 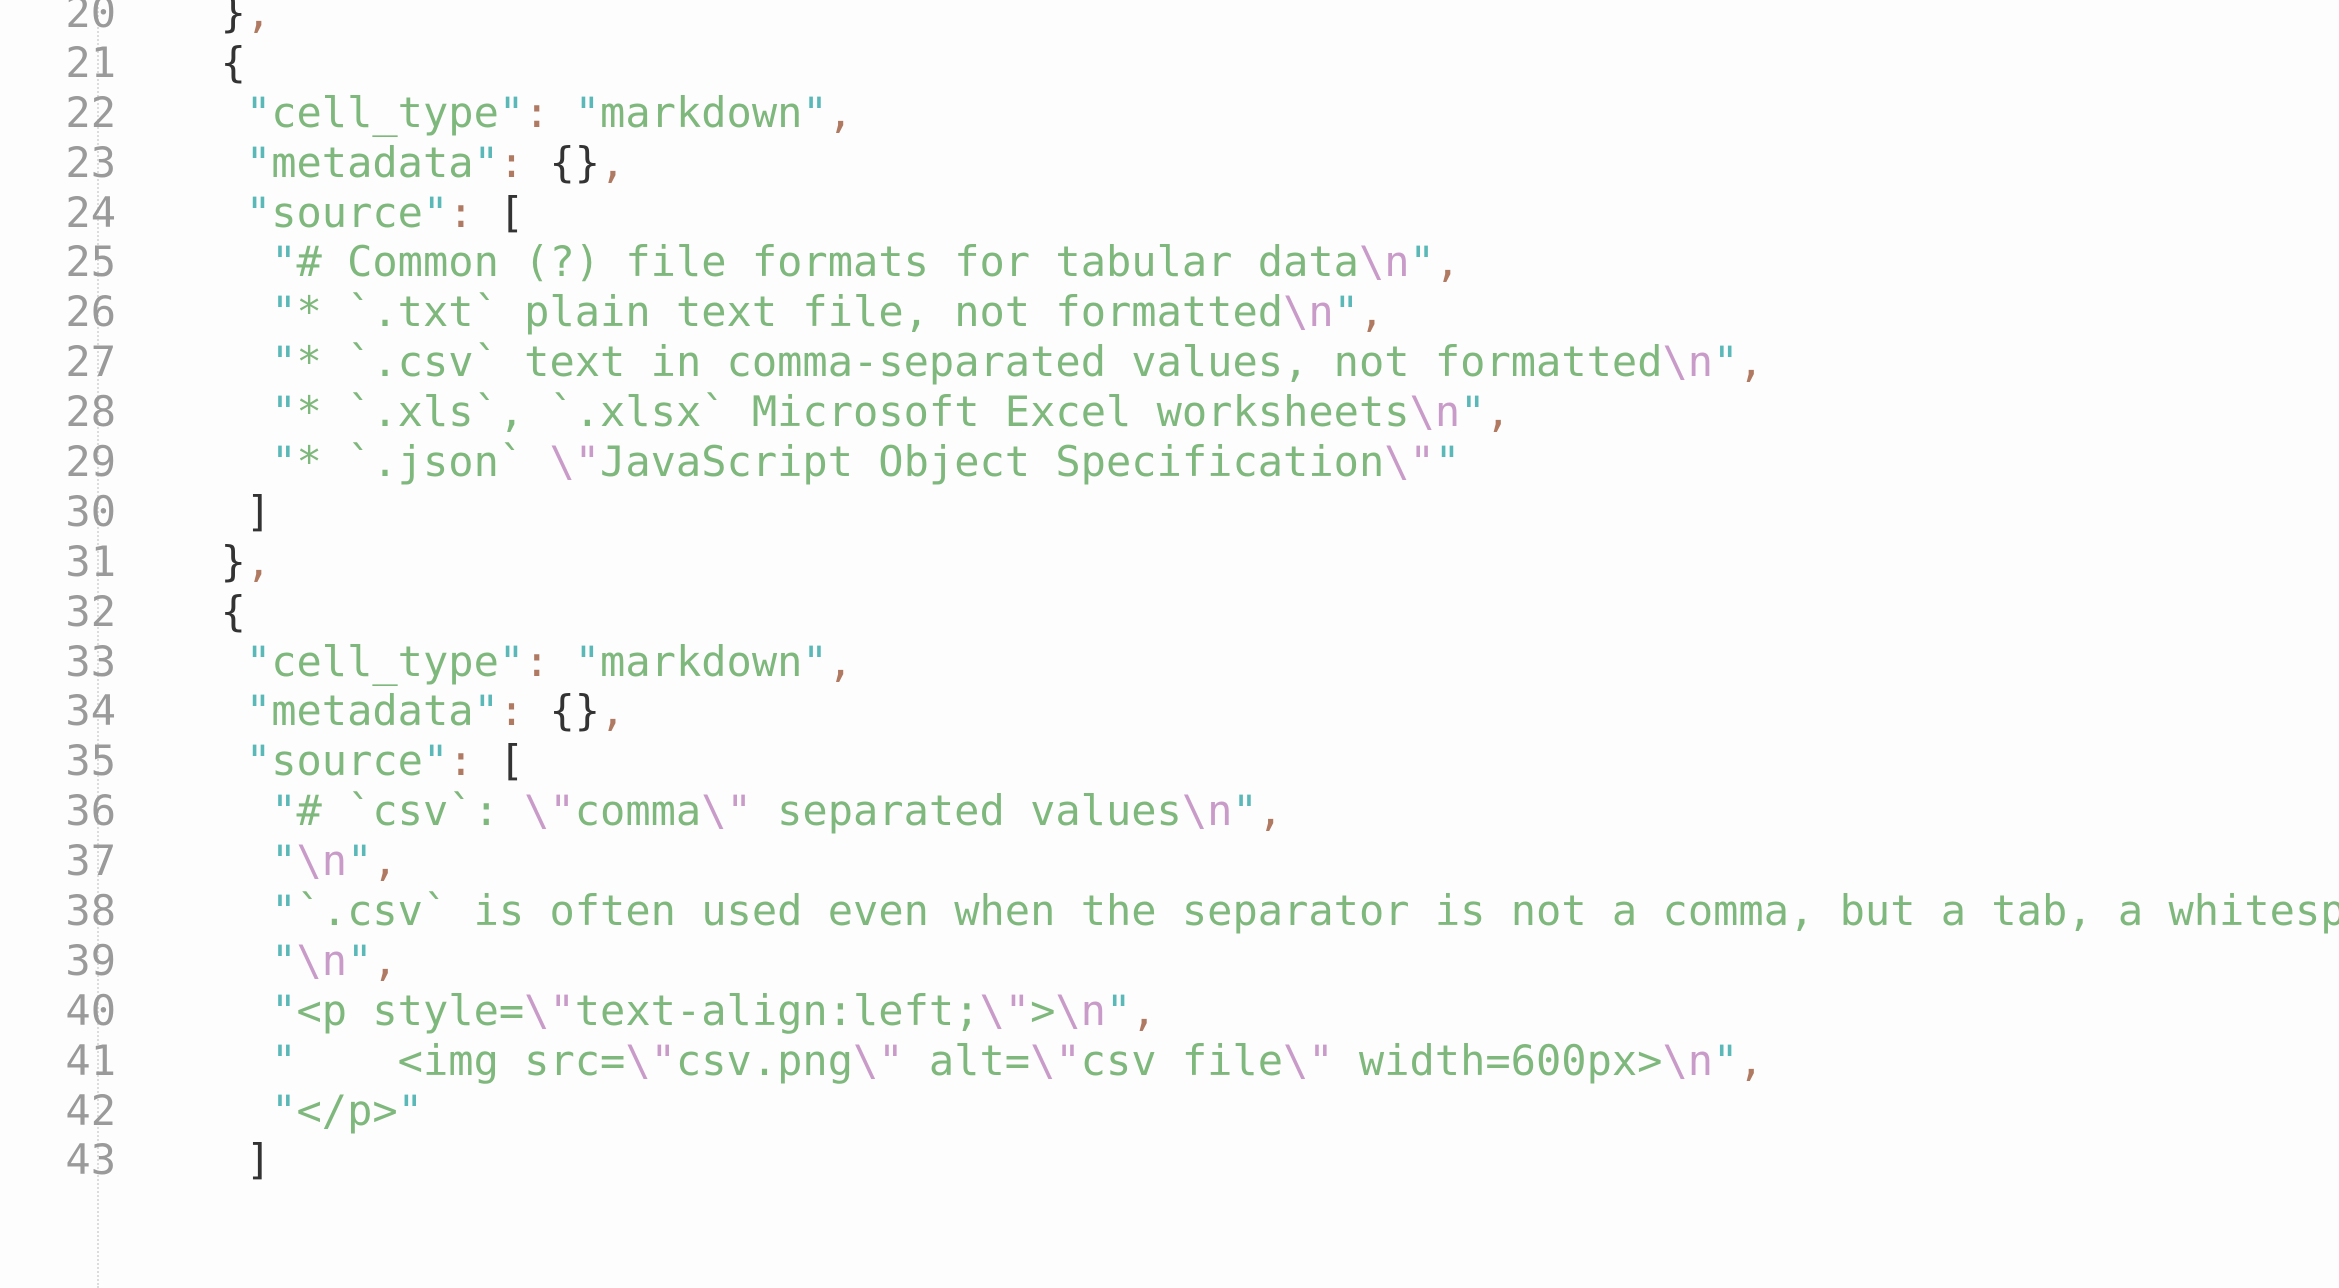 What do you see at coordinates (1169, 163) in the screenshot?
I see `code-line: 23 "metadata": {},` at bounding box center [1169, 163].